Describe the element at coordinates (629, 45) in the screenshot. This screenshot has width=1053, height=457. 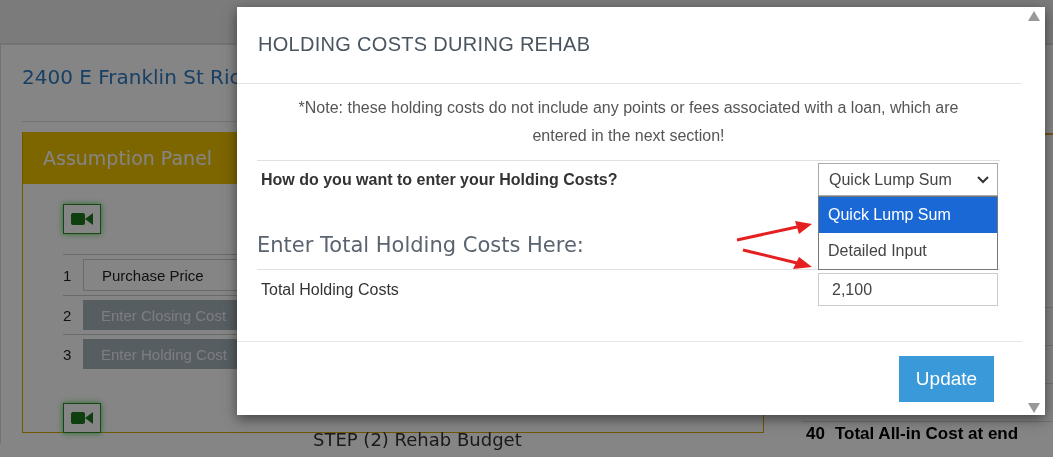
I see `modal-title: HOLDING COSTS DURING REHAB` at that location.